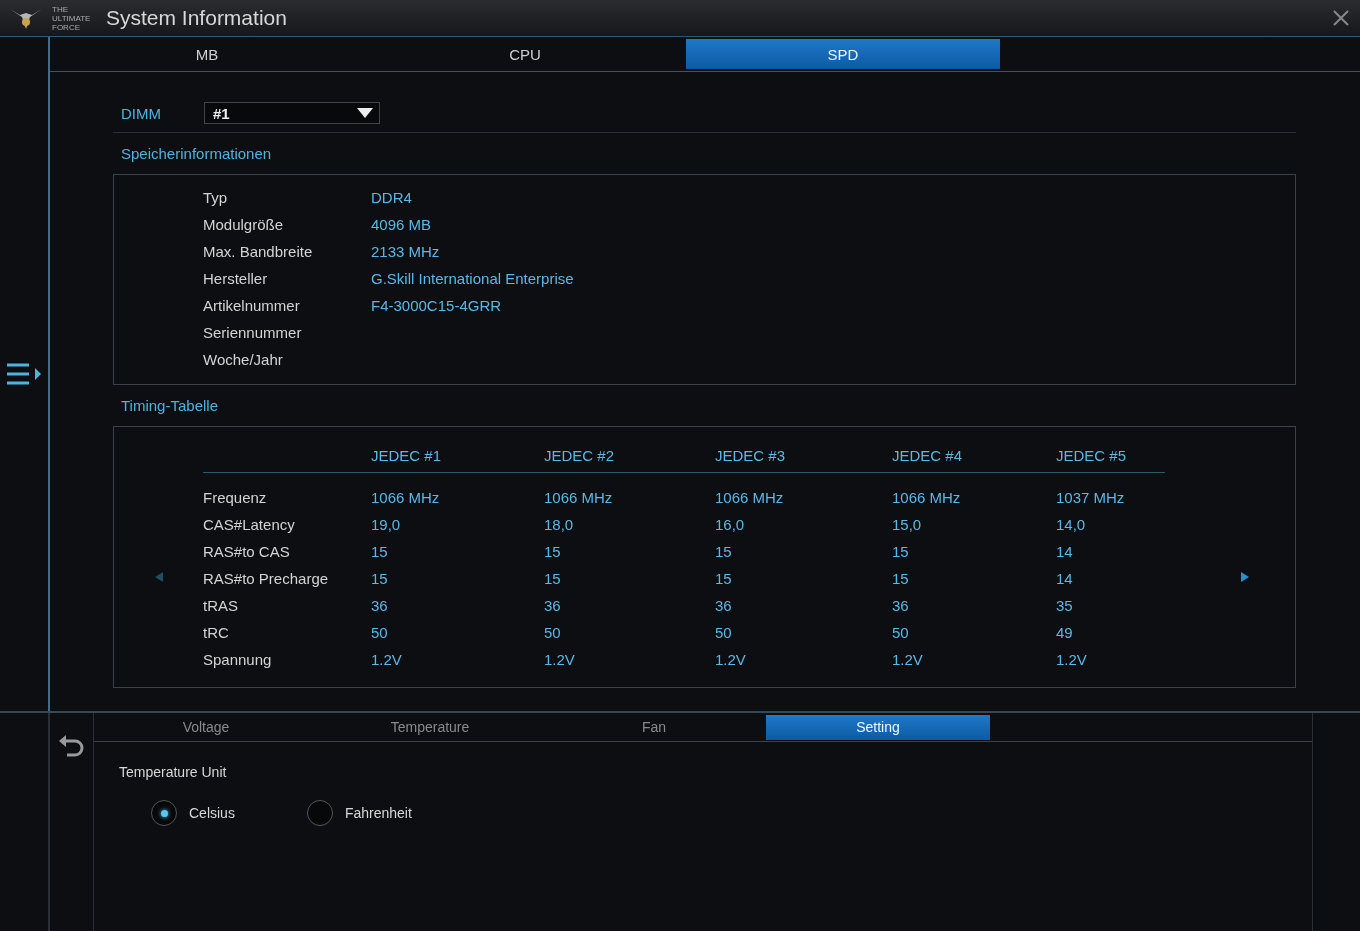 The width and height of the screenshot is (1360, 931). Describe the element at coordinates (207, 54) in the screenshot. I see `tab: MB` at that location.